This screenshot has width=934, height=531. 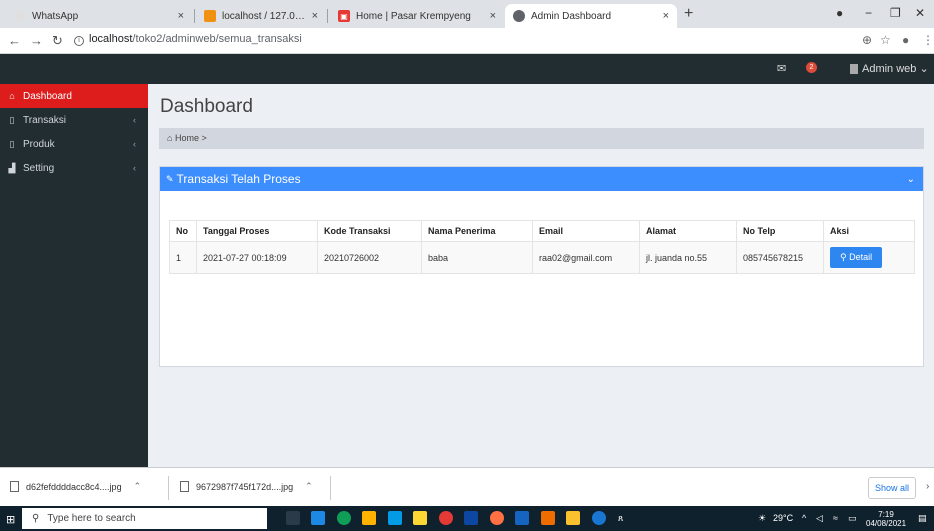 What do you see at coordinates (620, 518) in the screenshot?
I see `people-icon: ጸ` at bounding box center [620, 518].